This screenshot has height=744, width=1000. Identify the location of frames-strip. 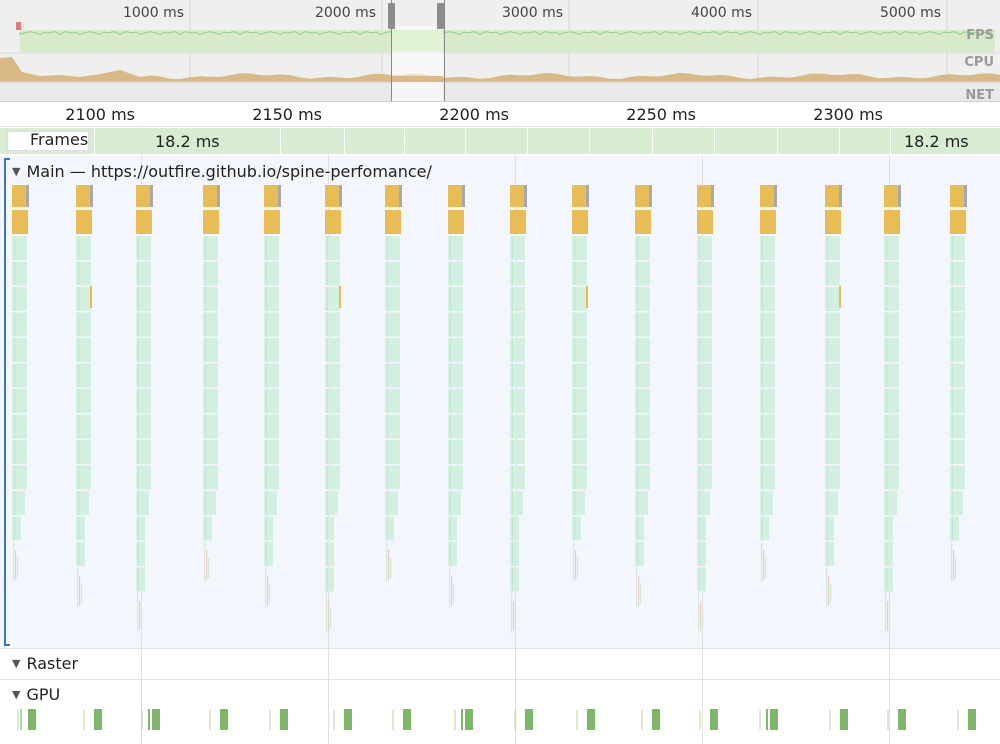
(500, 141).